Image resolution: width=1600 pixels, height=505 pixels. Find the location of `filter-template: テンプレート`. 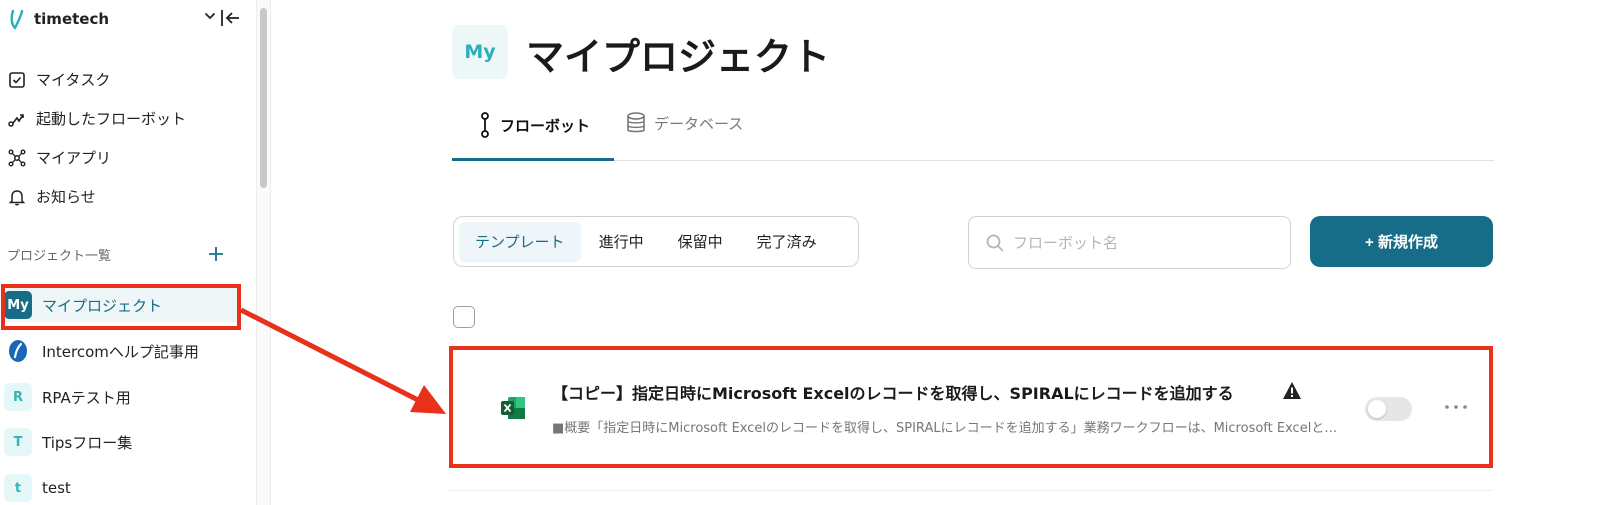

filter-template: テンプレート is located at coordinates (520, 241).